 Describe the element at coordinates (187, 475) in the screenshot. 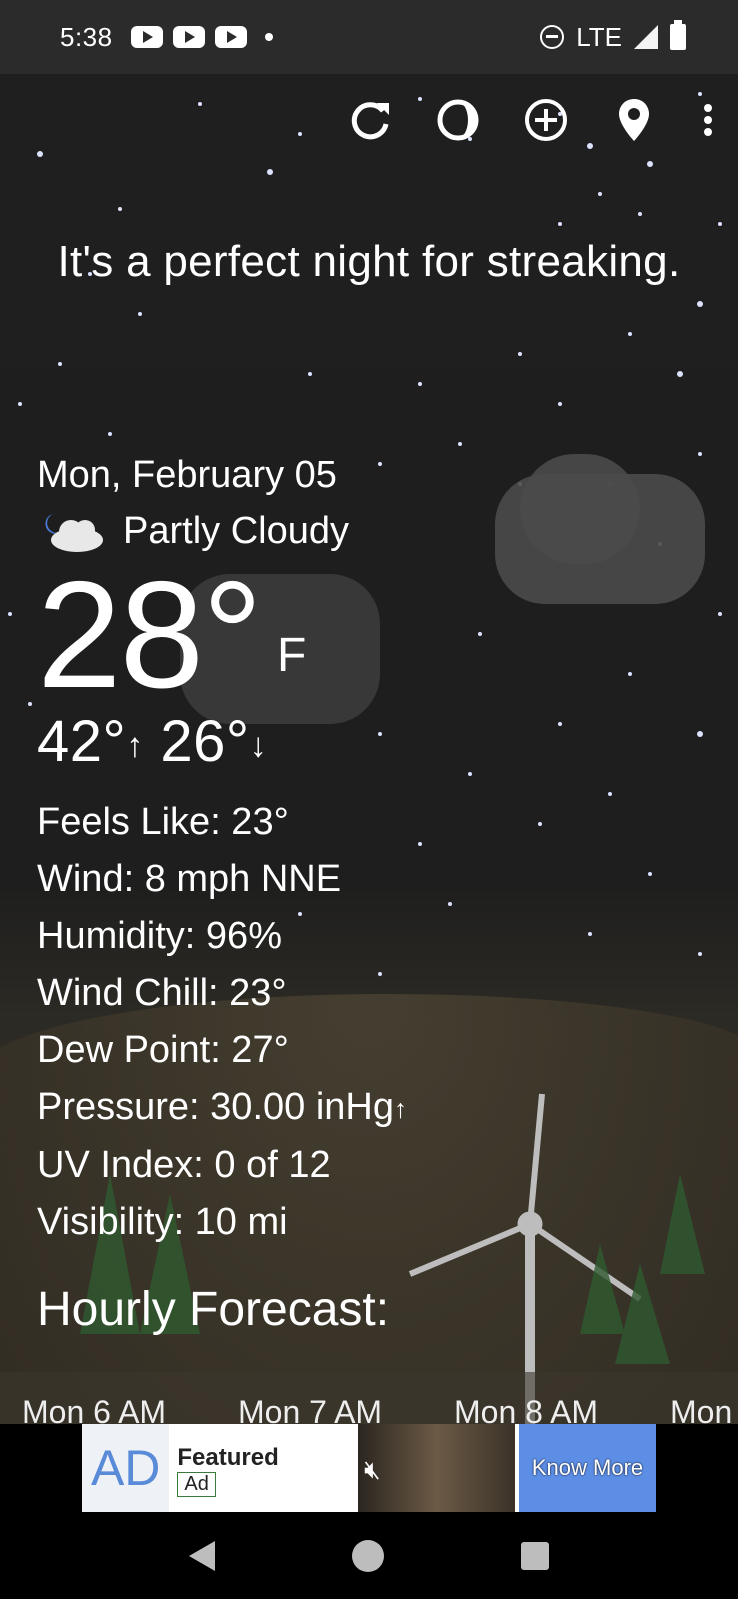

I see `current-date: Mon, February 05` at that location.